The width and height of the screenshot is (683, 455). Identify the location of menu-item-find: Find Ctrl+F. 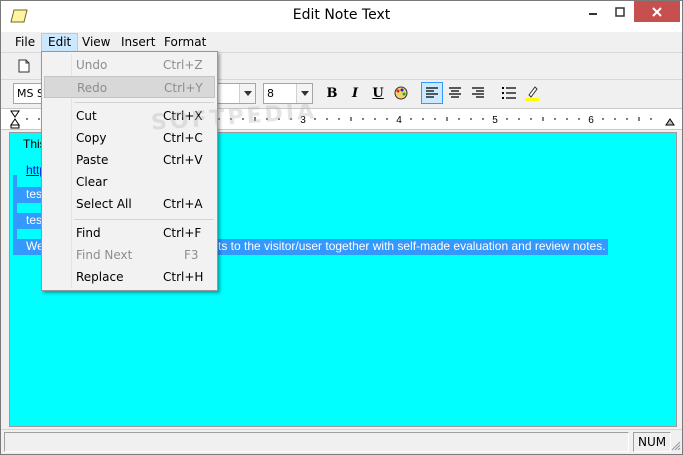
(129, 233).